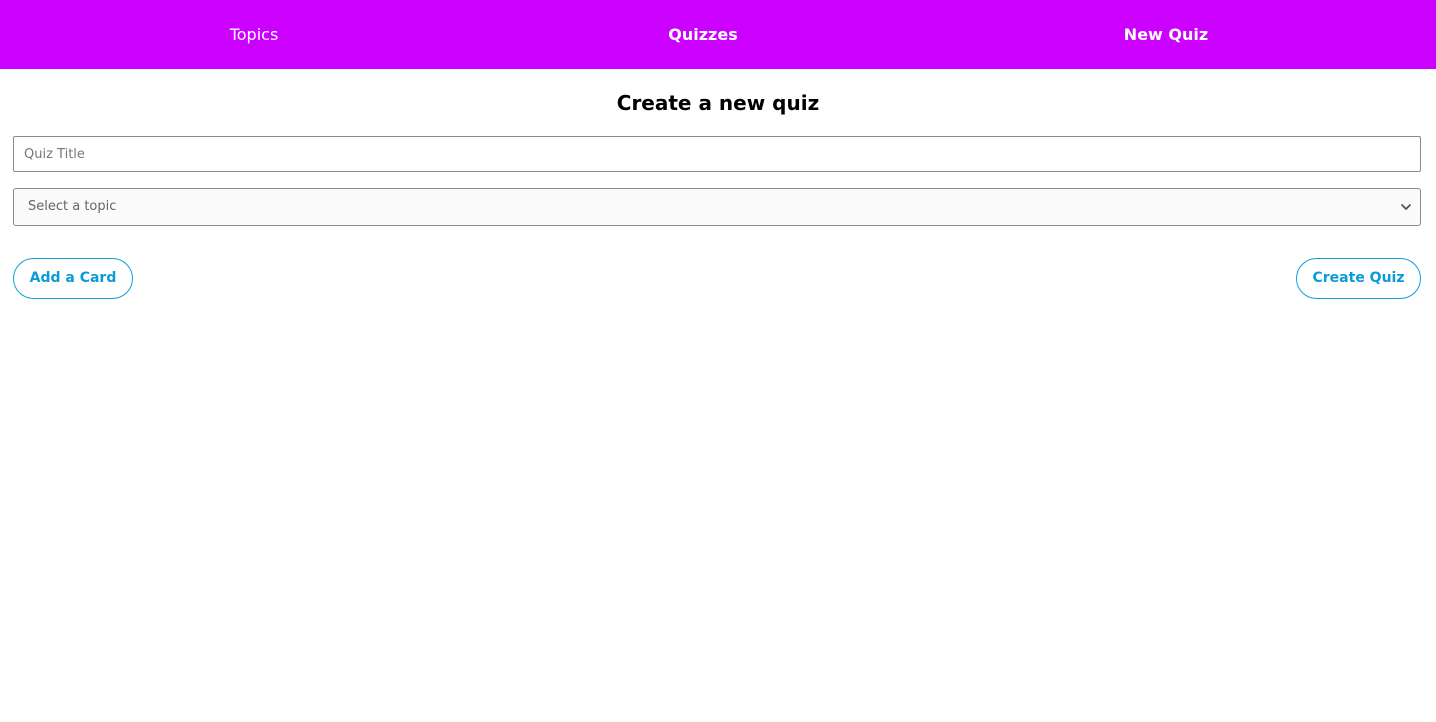 The width and height of the screenshot is (1436, 722). What do you see at coordinates (72, 206) in the screenshot?
I see `topic-select-value: Select a topic` at bounding box center [72, 206].